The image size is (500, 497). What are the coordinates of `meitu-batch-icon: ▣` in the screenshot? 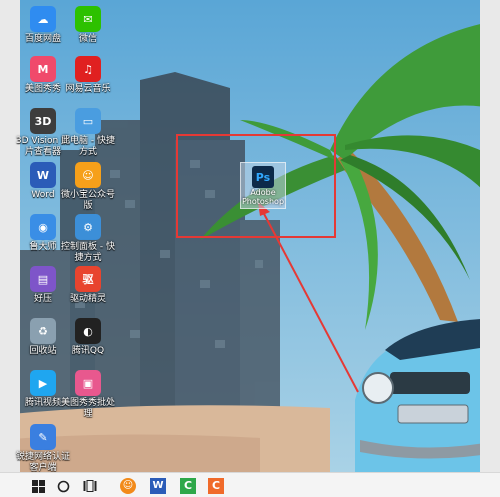 It's located at (88, 383).